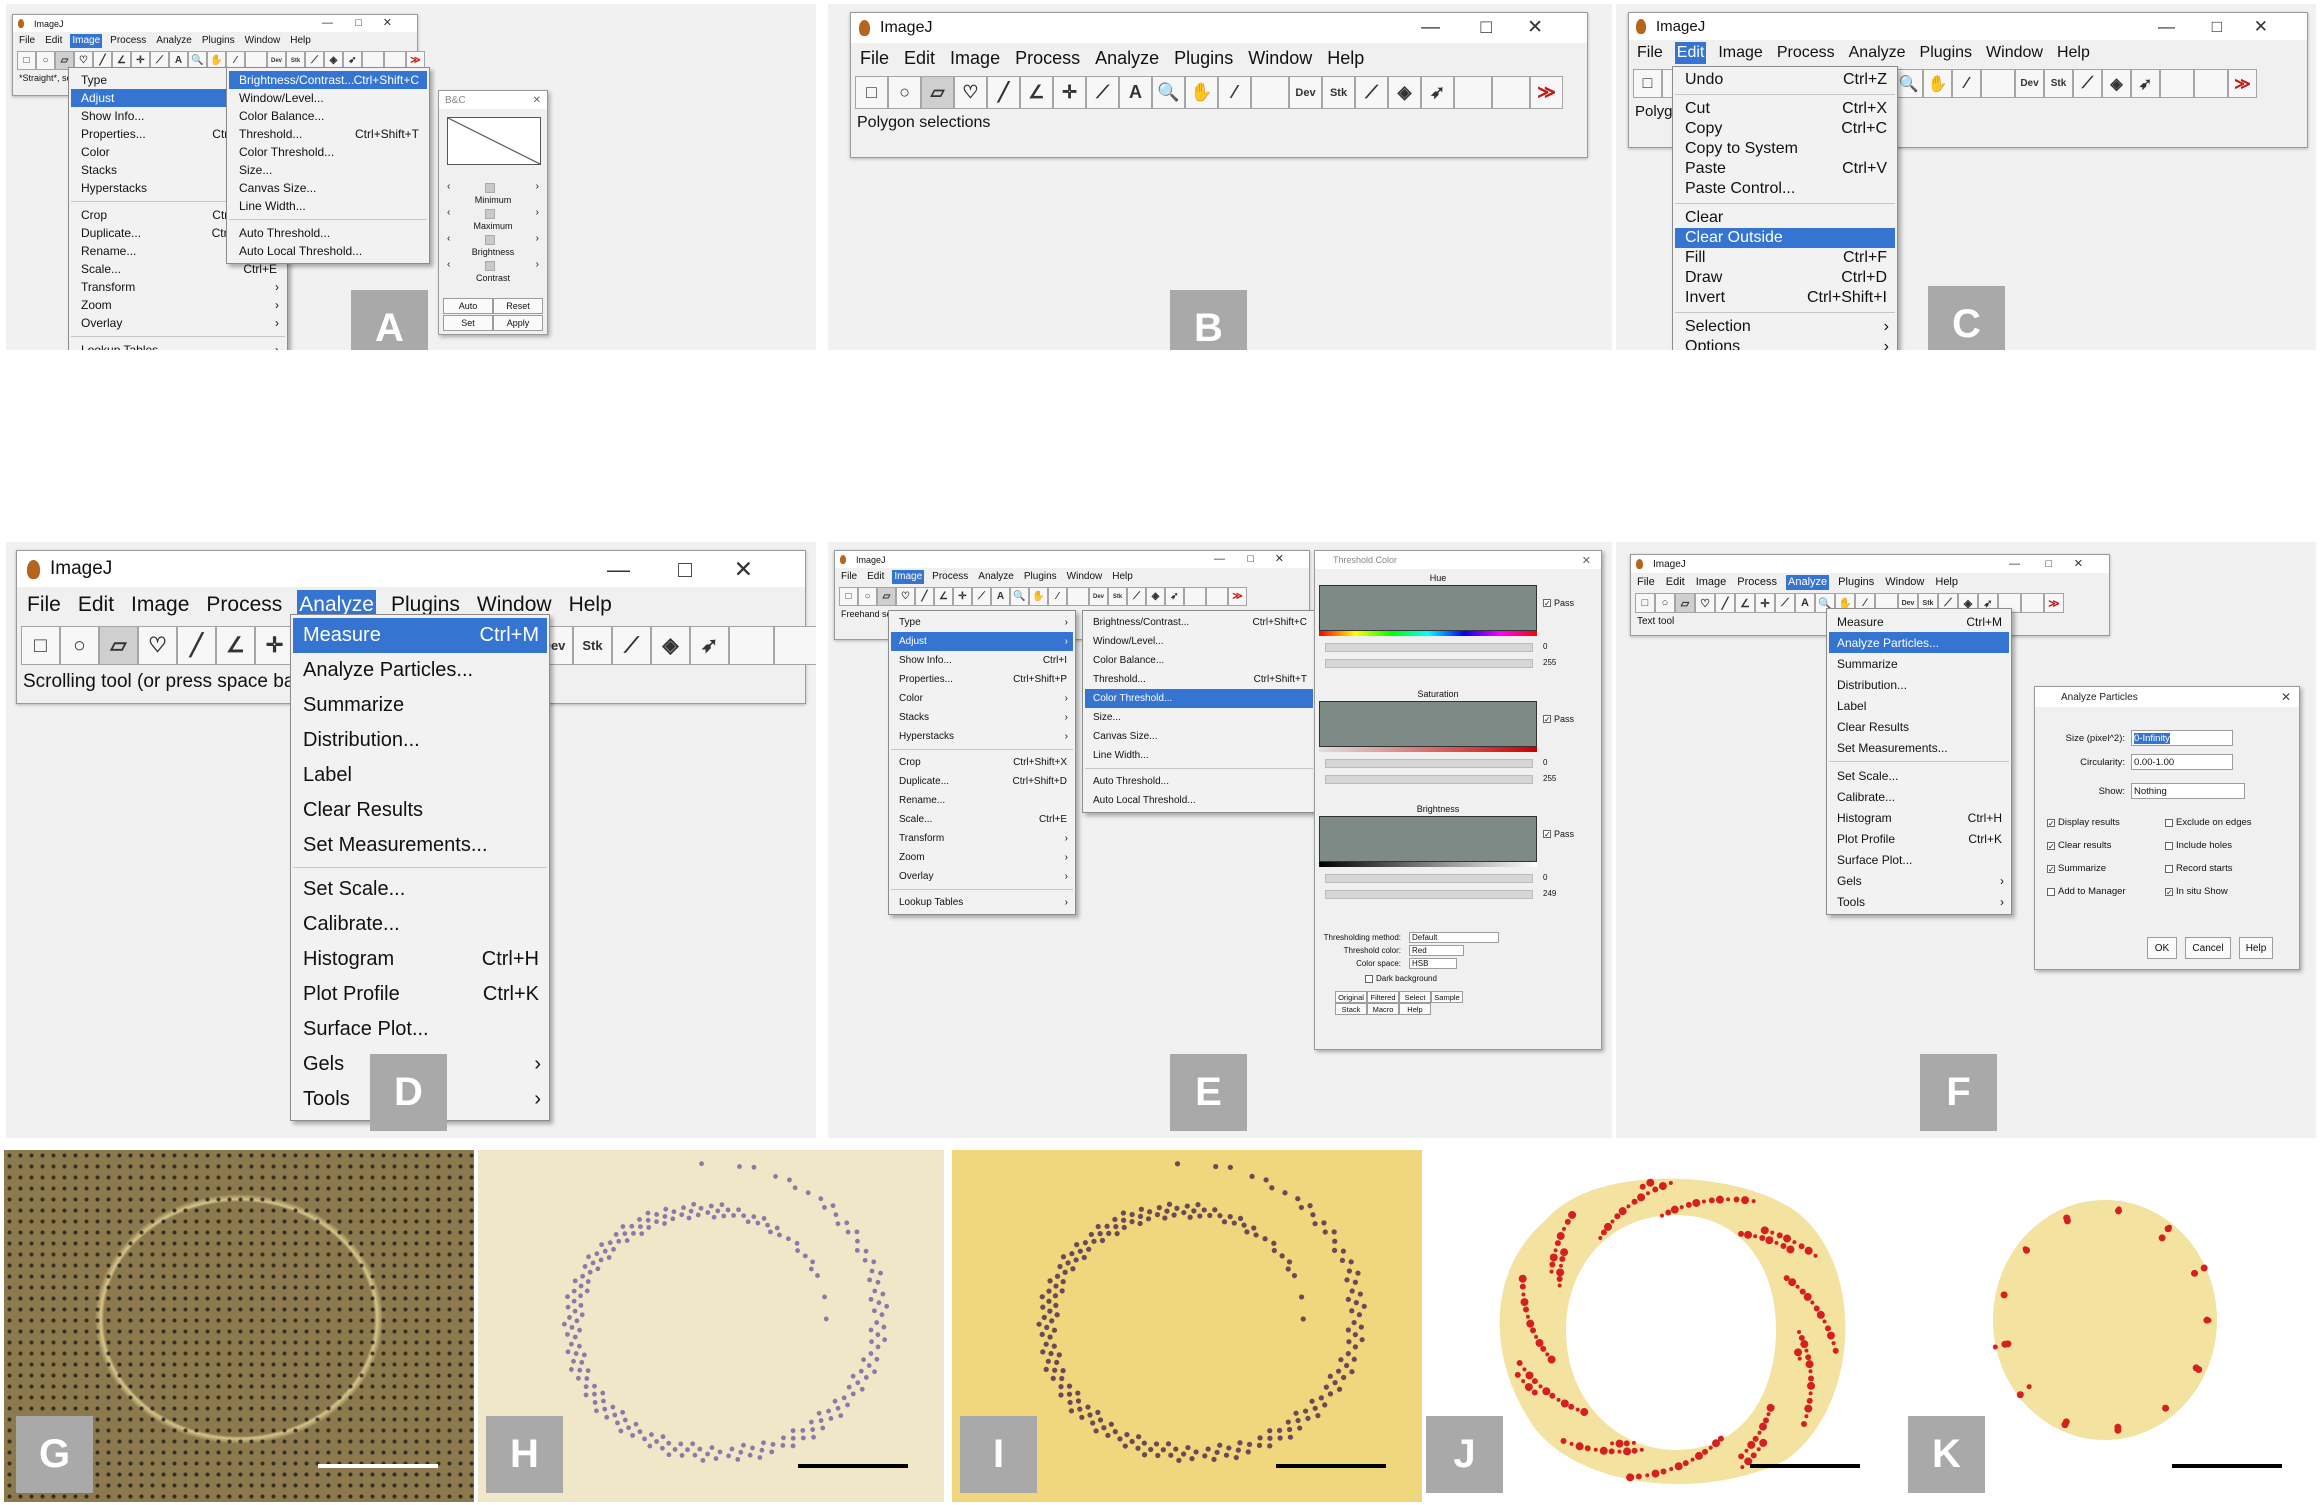  What do you see at coordinates (1454, 937) in the screenshot?
I see `method-select: Default` at bounding box center [1454, 937].